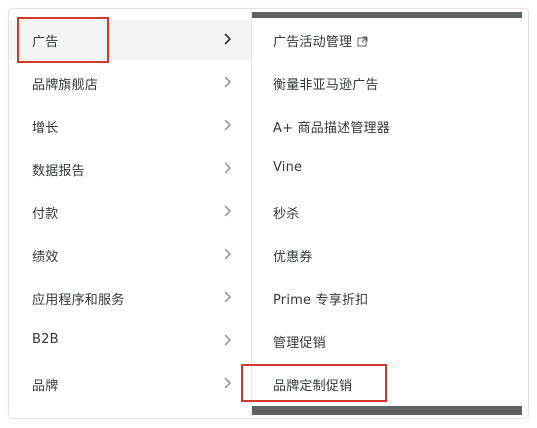 This screenshot has width=537, height=428. What do you see at coordinates (45, 257) in the screenshot?
I see `left-menu-item-label: 绩效` at bounding box center [45, 257].